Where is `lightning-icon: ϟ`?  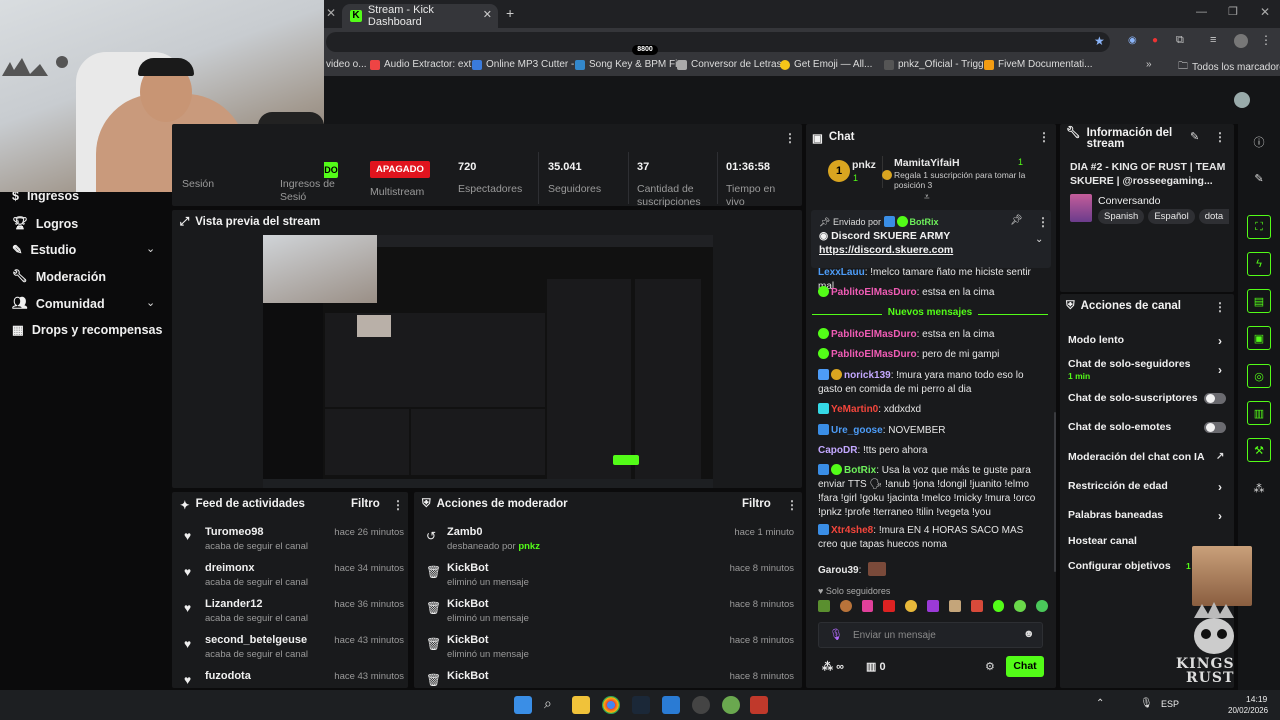 lightning-icon: ϟ is located at coordinates (1259, 264).